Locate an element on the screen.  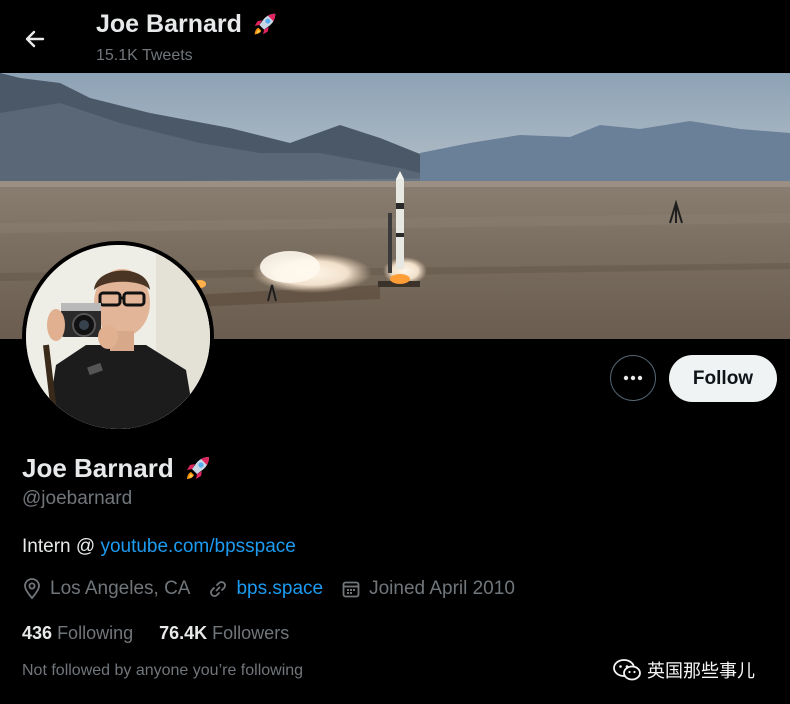
profile-avatar is located at coordinates (118, 337).